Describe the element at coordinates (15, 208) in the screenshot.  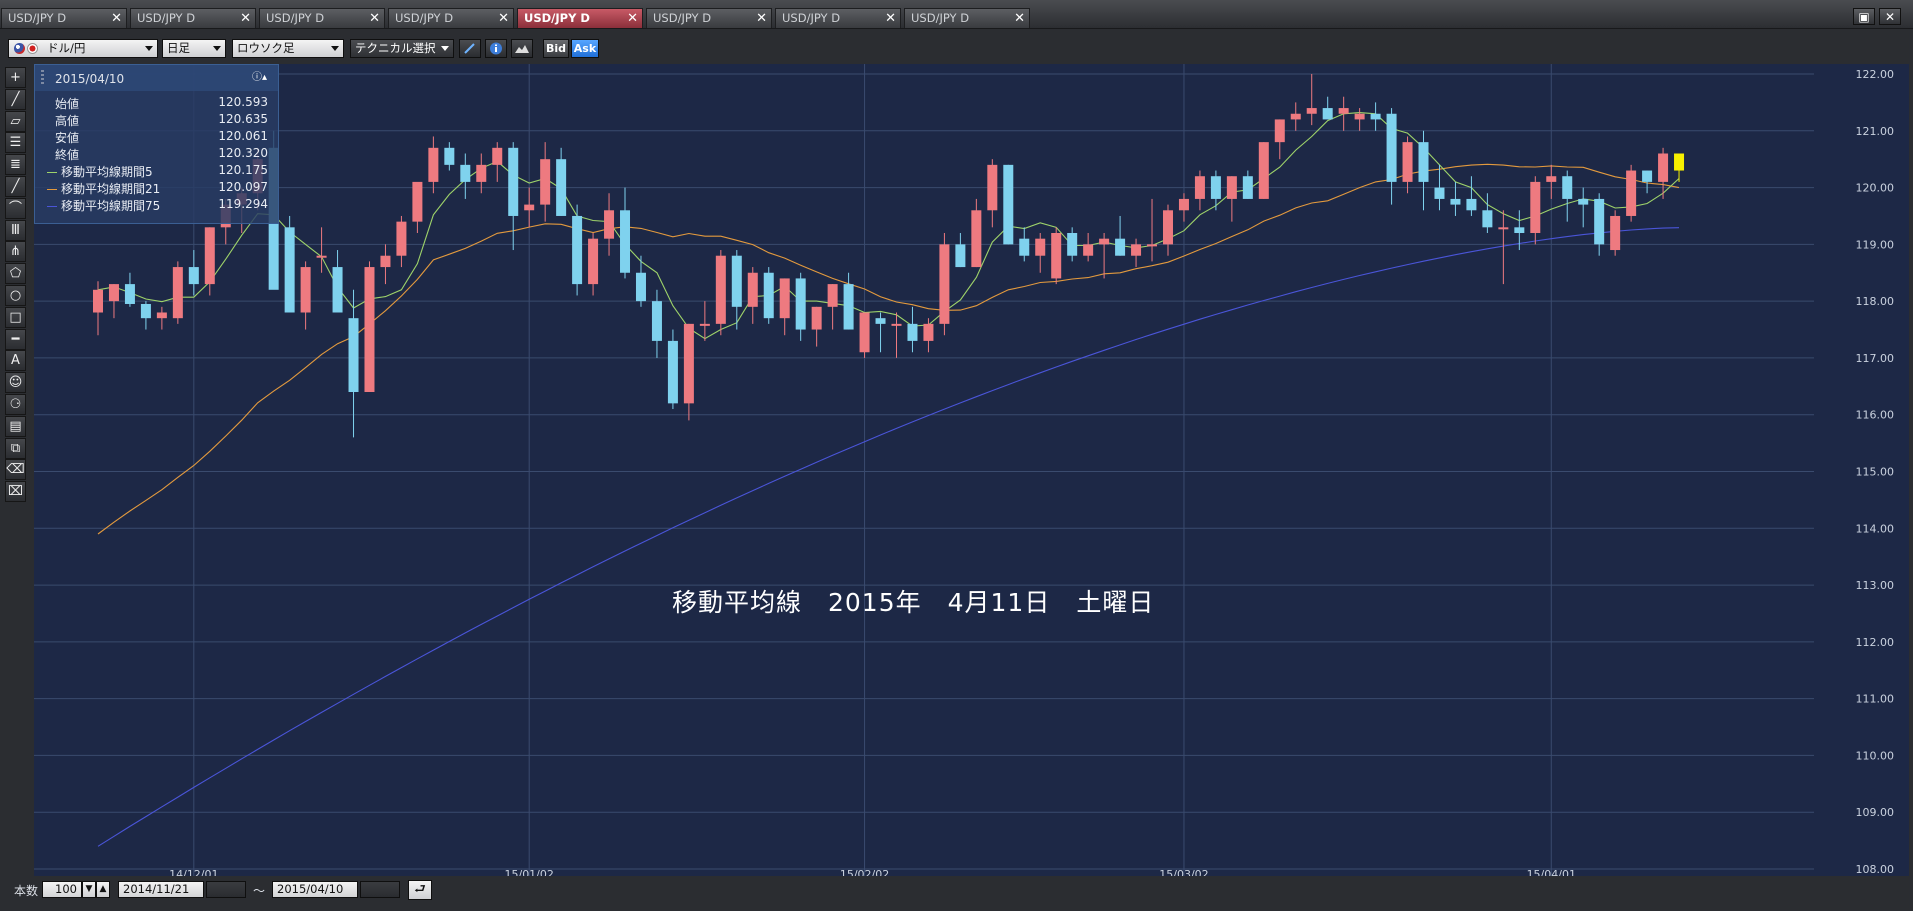
I see `fib-arc-tool-button: ⌒` at that location.